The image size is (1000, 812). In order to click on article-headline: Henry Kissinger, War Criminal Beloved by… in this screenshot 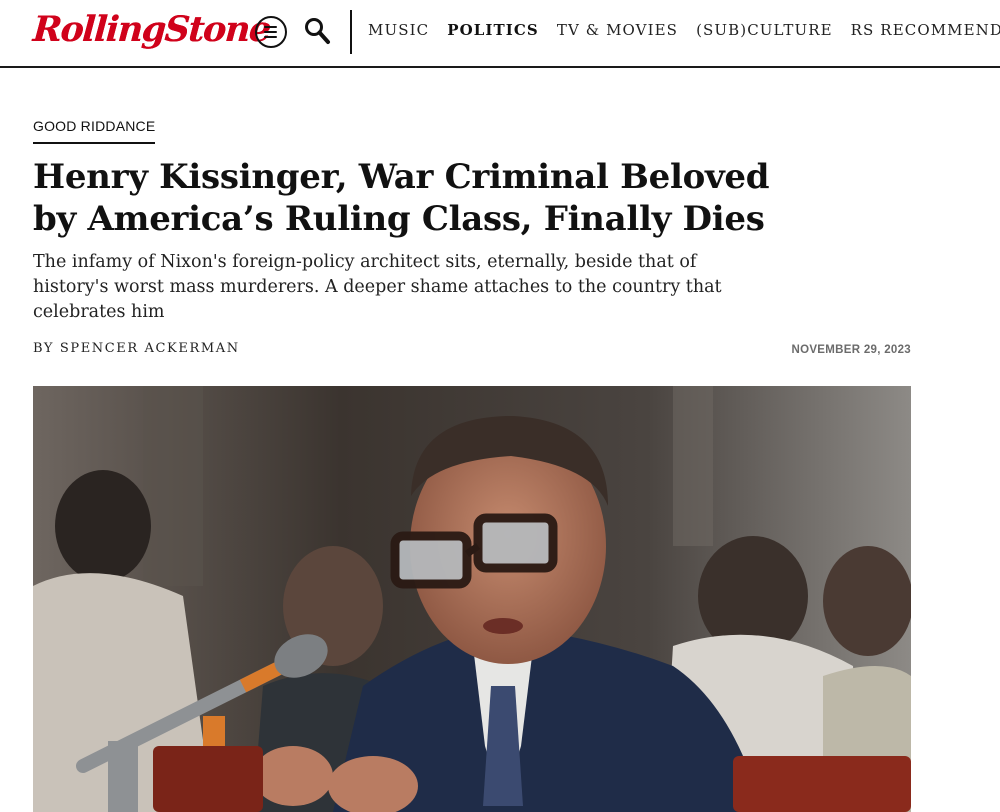, I will do `click(401, 198)`.